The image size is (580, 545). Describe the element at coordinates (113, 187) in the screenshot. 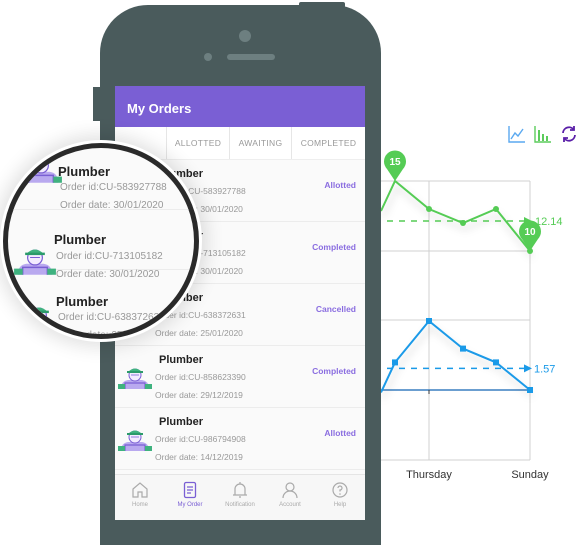

I see `magnified-order-id: Order id:CU-583927788` at that location.